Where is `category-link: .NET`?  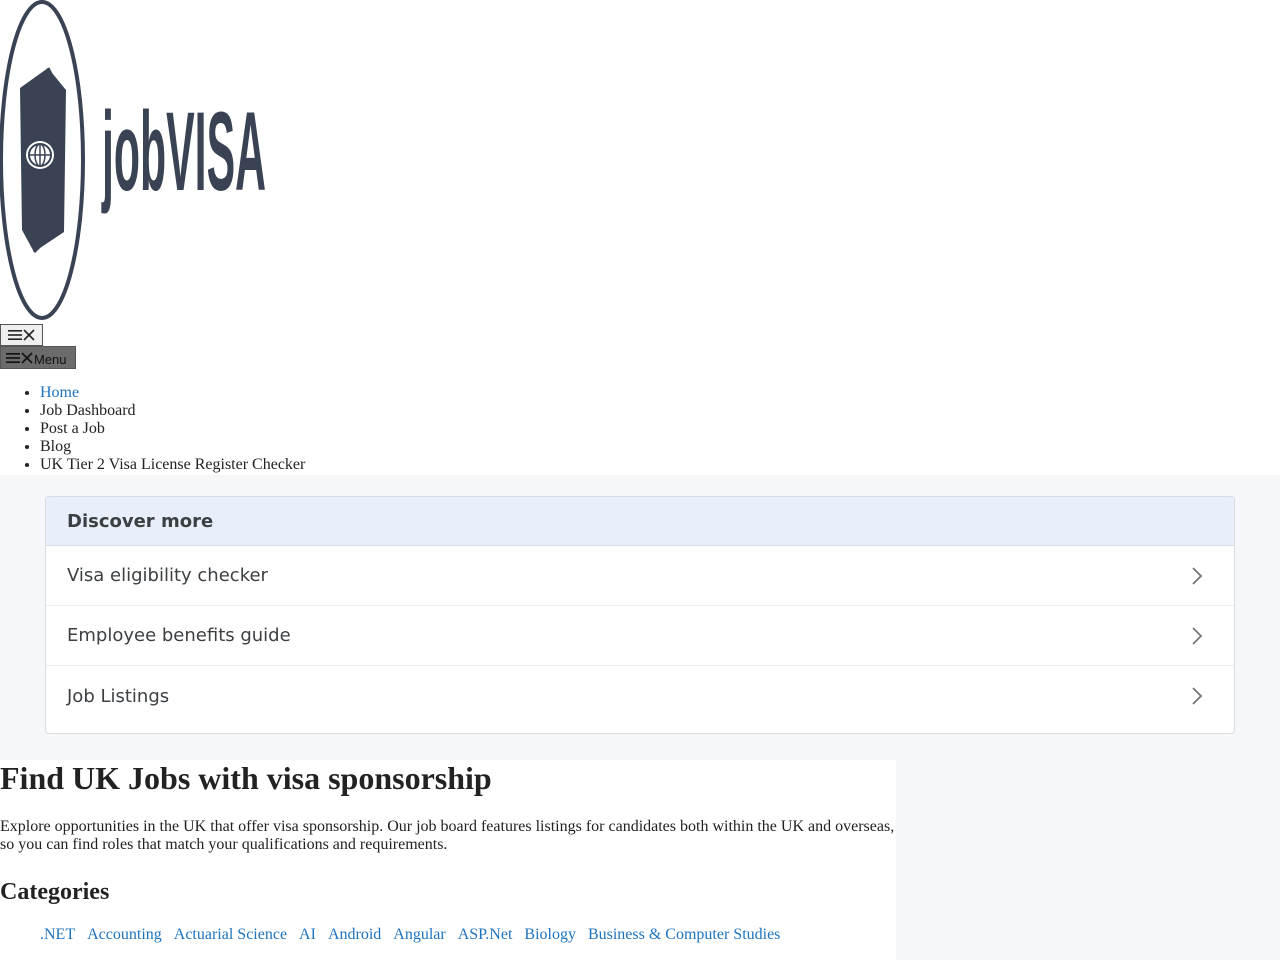
category-link: .NET is located at coordinates (57, 934).